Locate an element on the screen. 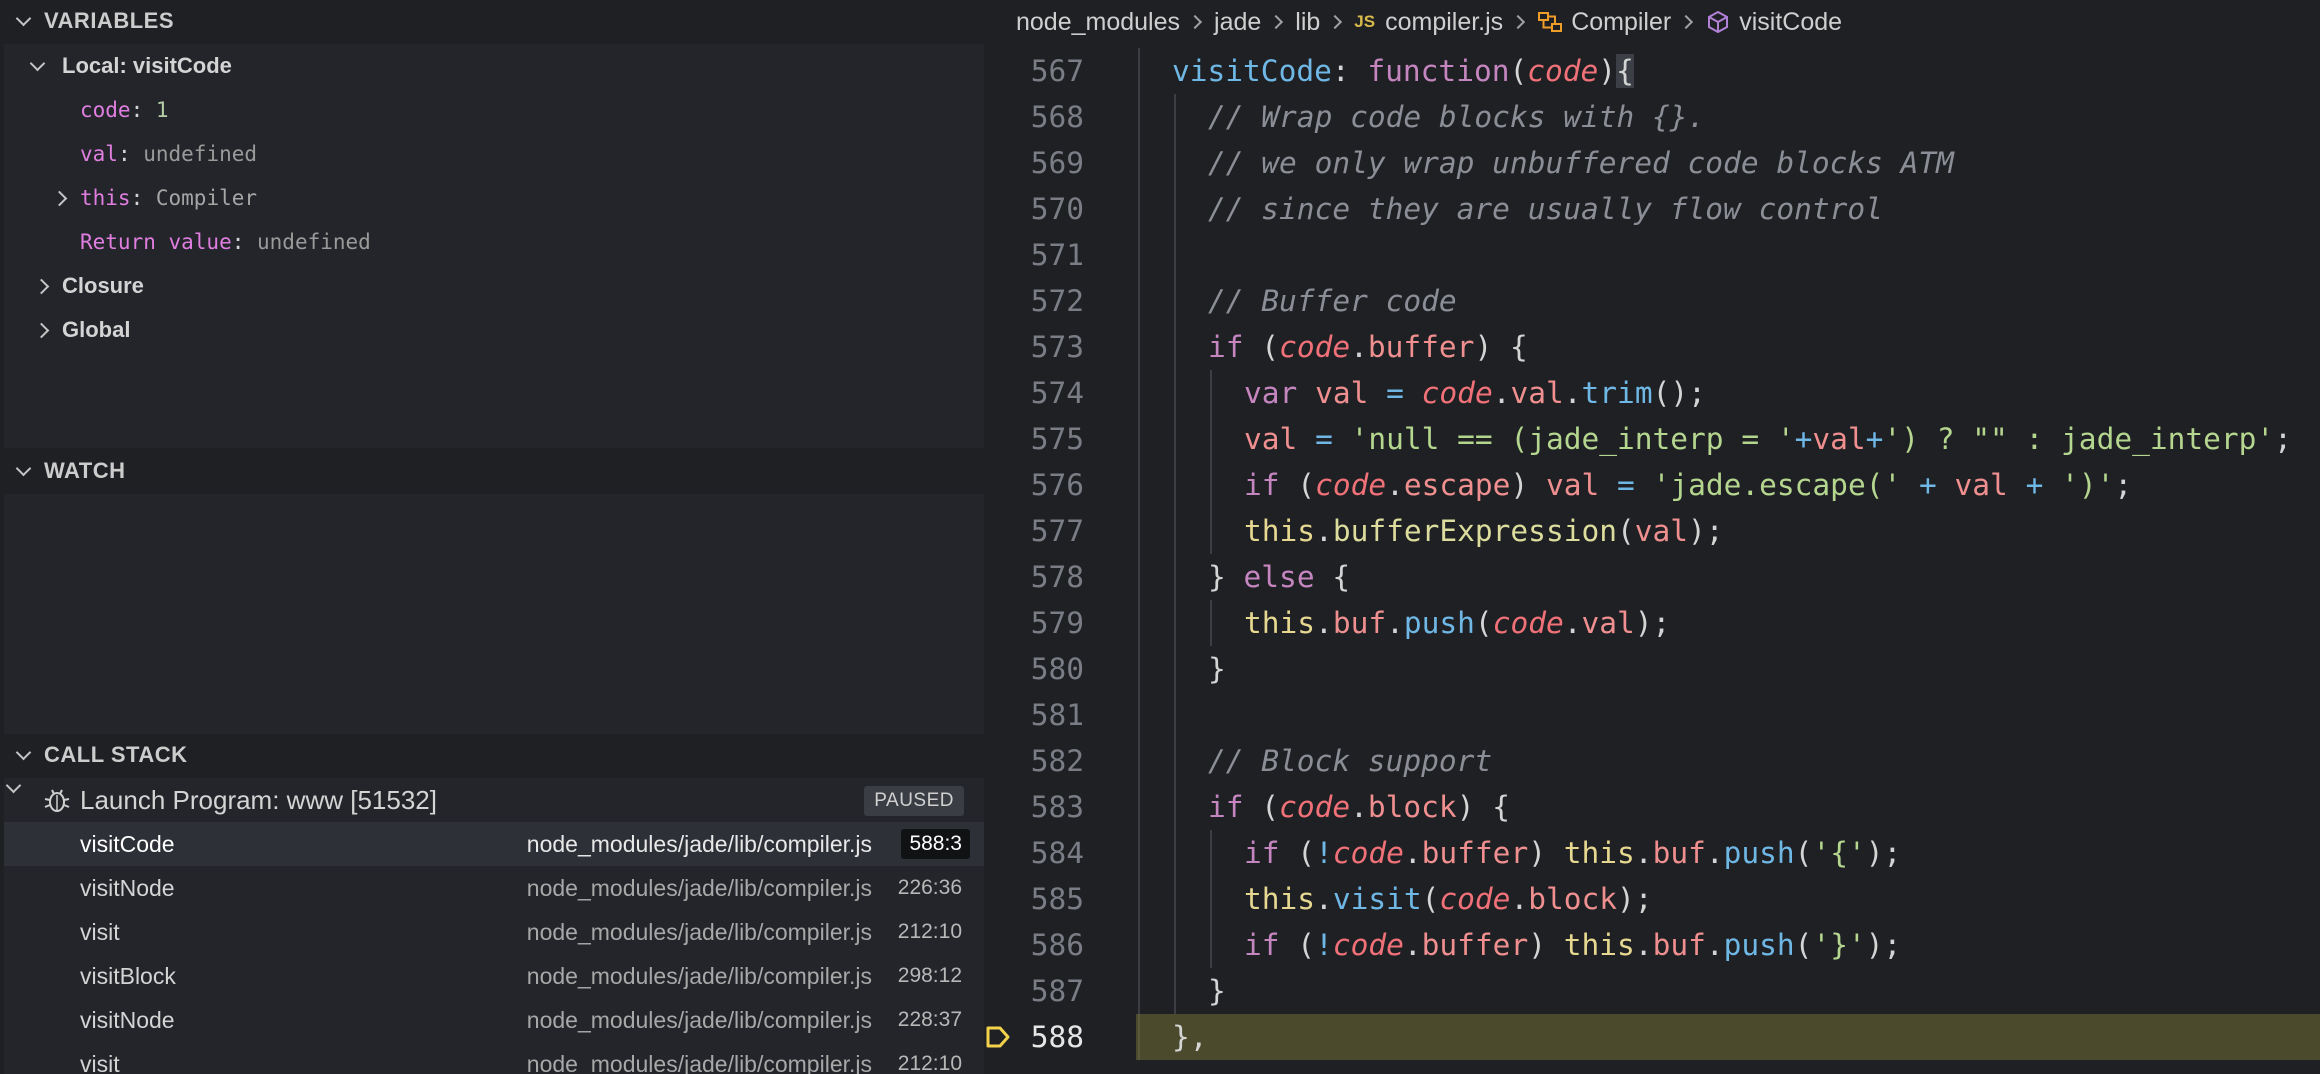 The image size is (2320, 1074). code-line: 574 var val = code.val.trim(); is located at coordinates (1652, 393).